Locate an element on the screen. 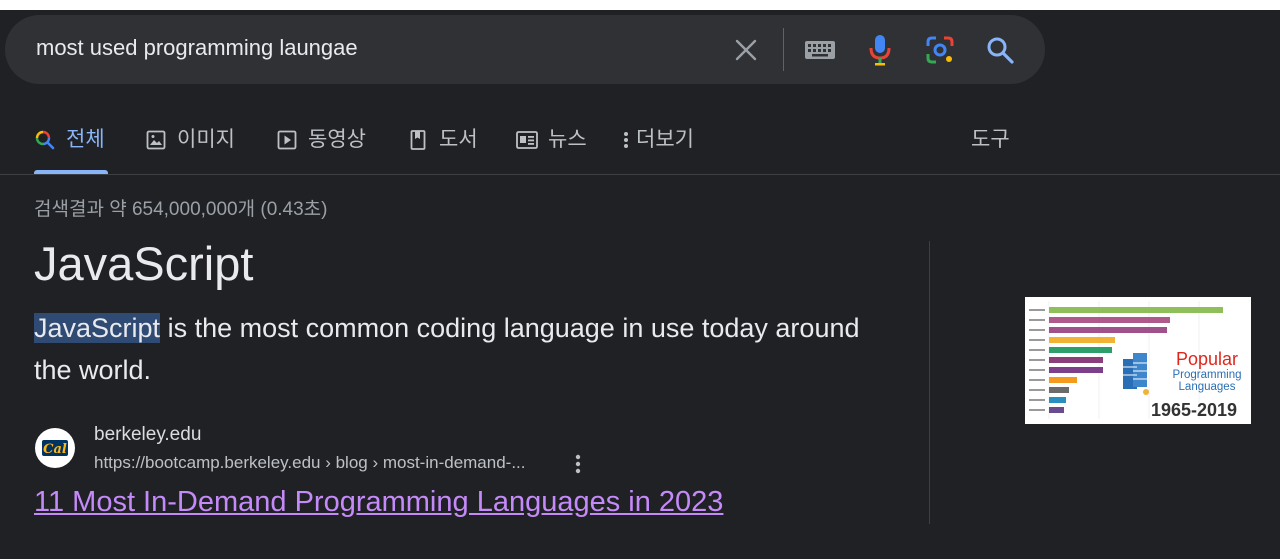  result-thumbnail: Popular Programming Languages 1965-2019 is located at coordinates (1138, 360).